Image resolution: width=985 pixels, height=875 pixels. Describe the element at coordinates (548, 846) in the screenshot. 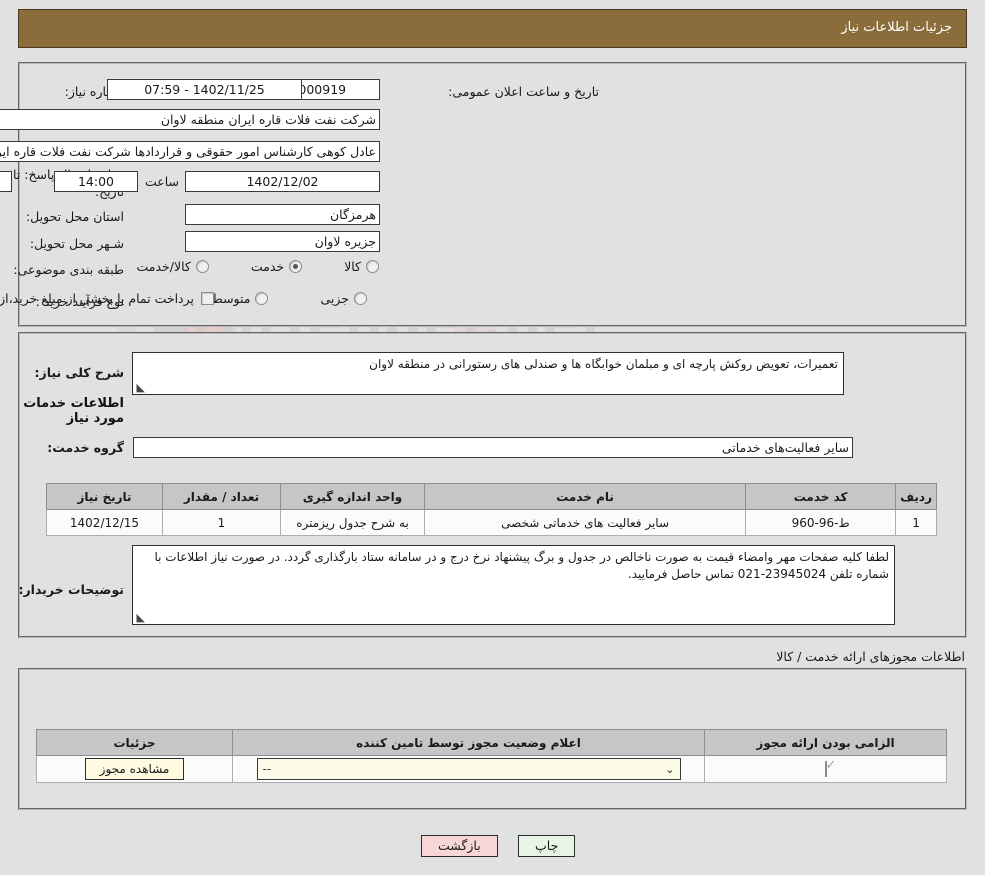

I see `print-button: چاپ` at that location.